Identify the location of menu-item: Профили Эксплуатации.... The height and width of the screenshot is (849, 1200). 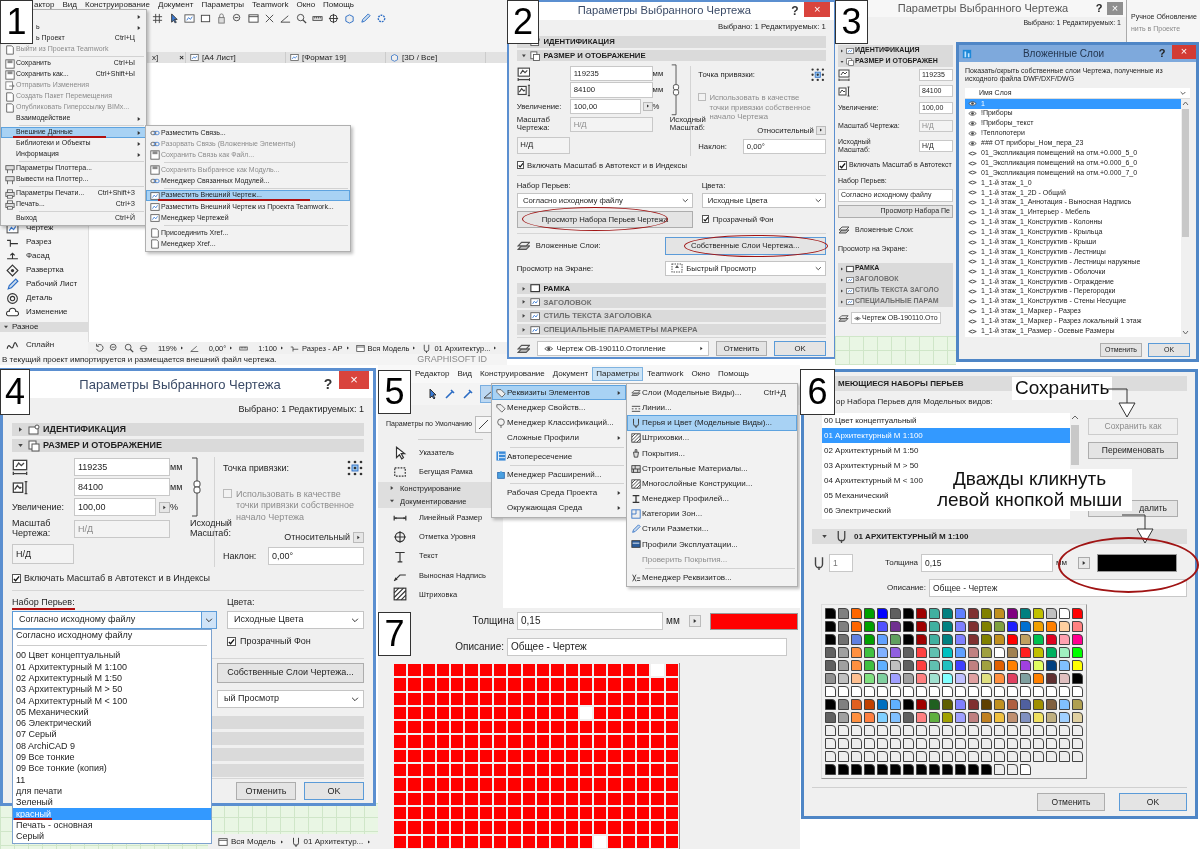
(712, 544).